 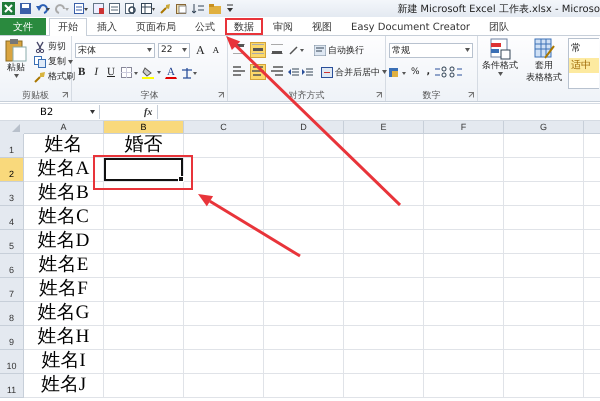 I want to click on save-icon, so click(x=25, y=8).